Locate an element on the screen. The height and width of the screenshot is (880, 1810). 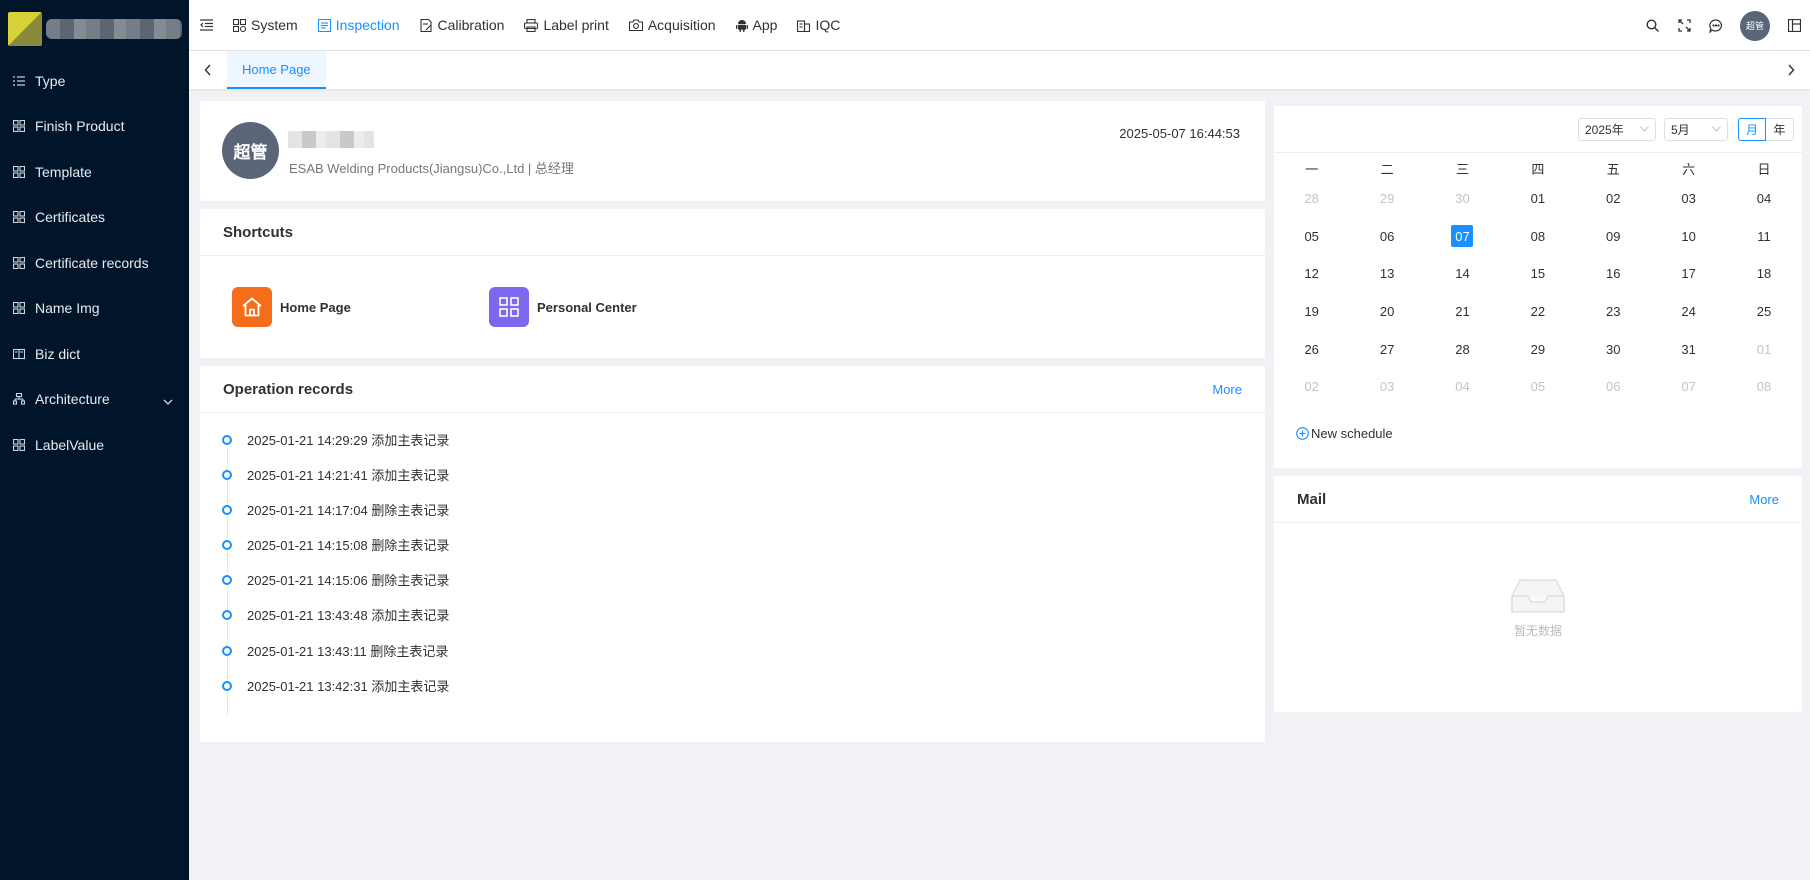
calendar-day: 10 is located at coordinates (1688, 237).